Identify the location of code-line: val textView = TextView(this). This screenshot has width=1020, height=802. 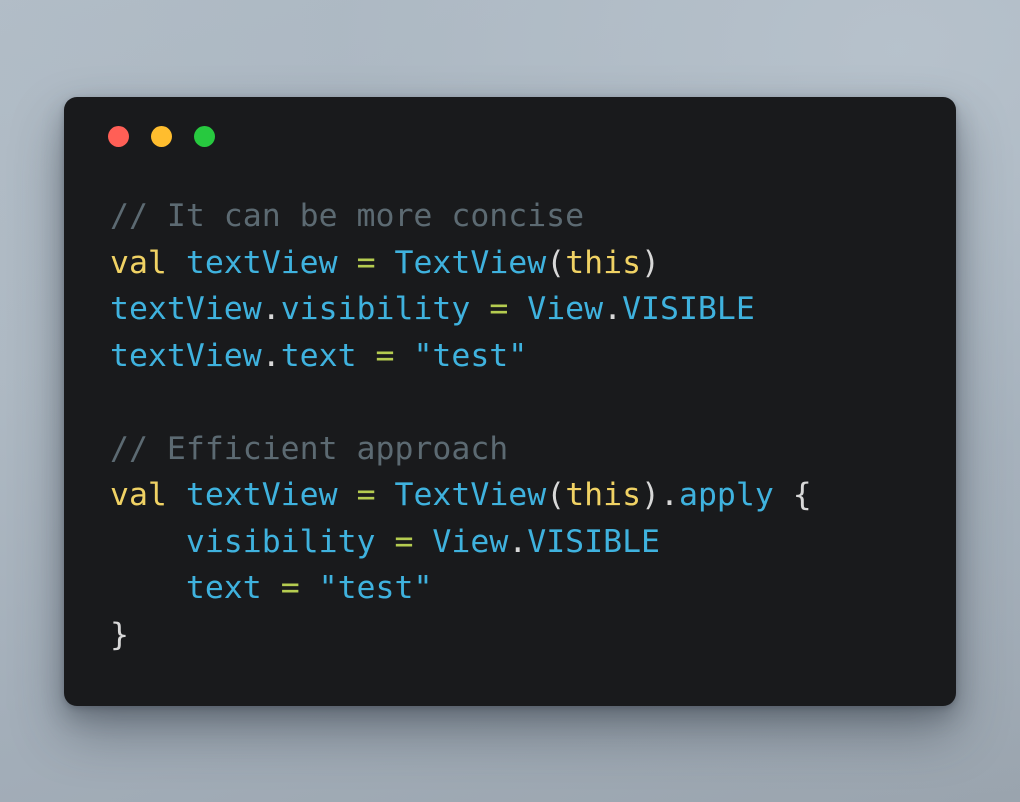
(533, 263).